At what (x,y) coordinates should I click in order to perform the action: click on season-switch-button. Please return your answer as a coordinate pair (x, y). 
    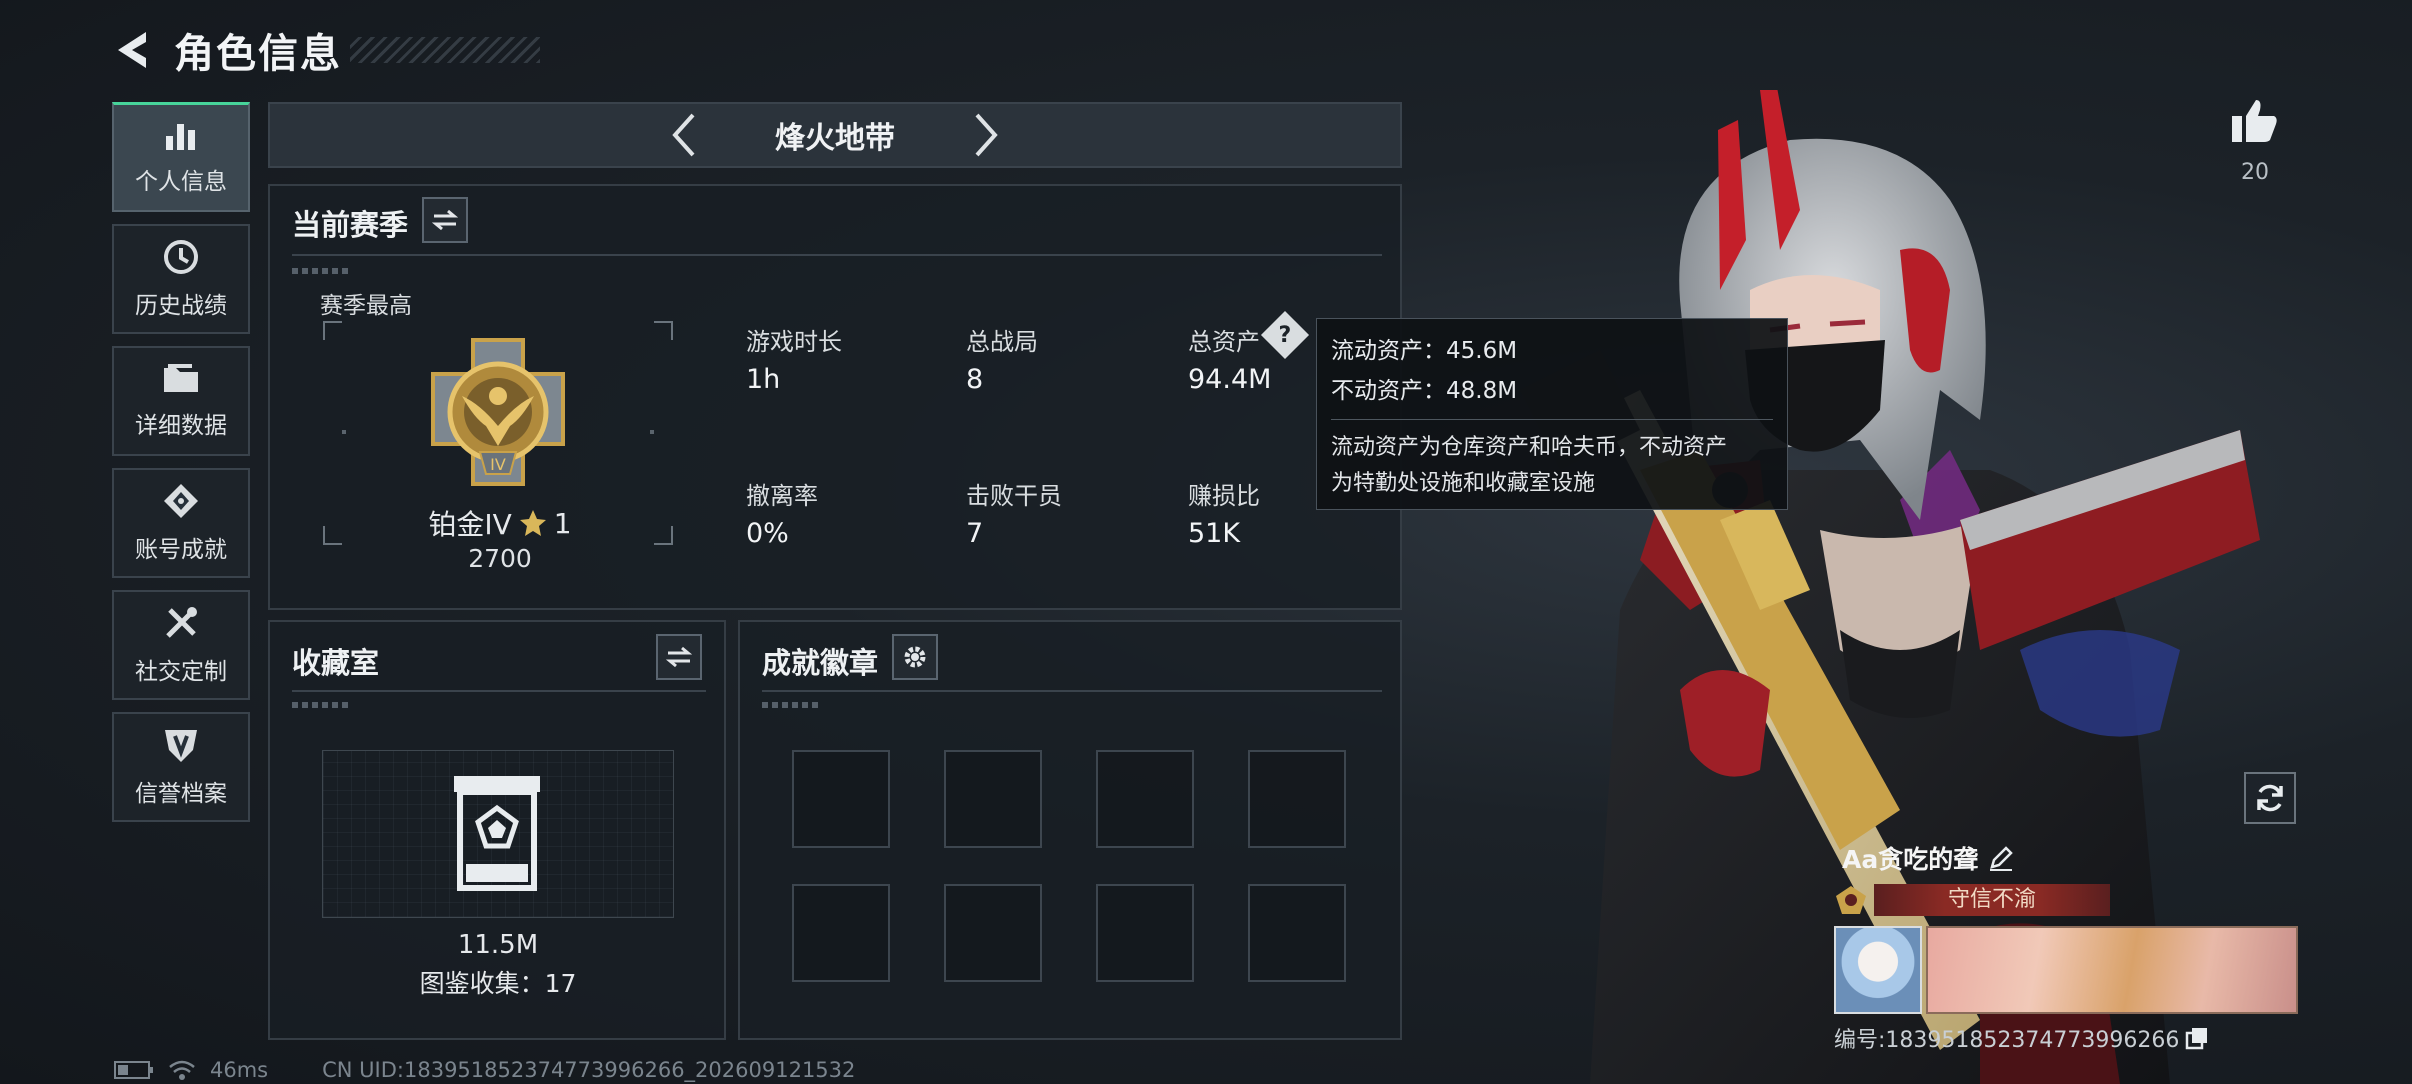
    Looking at the image, I should click on (445, 220).